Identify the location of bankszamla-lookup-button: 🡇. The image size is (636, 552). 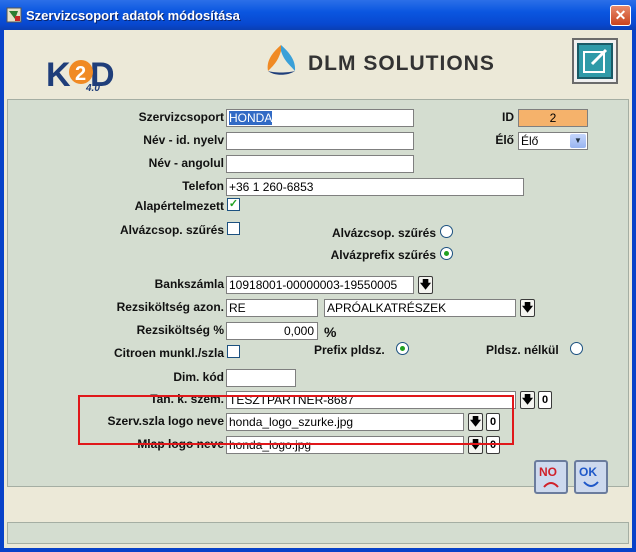
(425, 285).